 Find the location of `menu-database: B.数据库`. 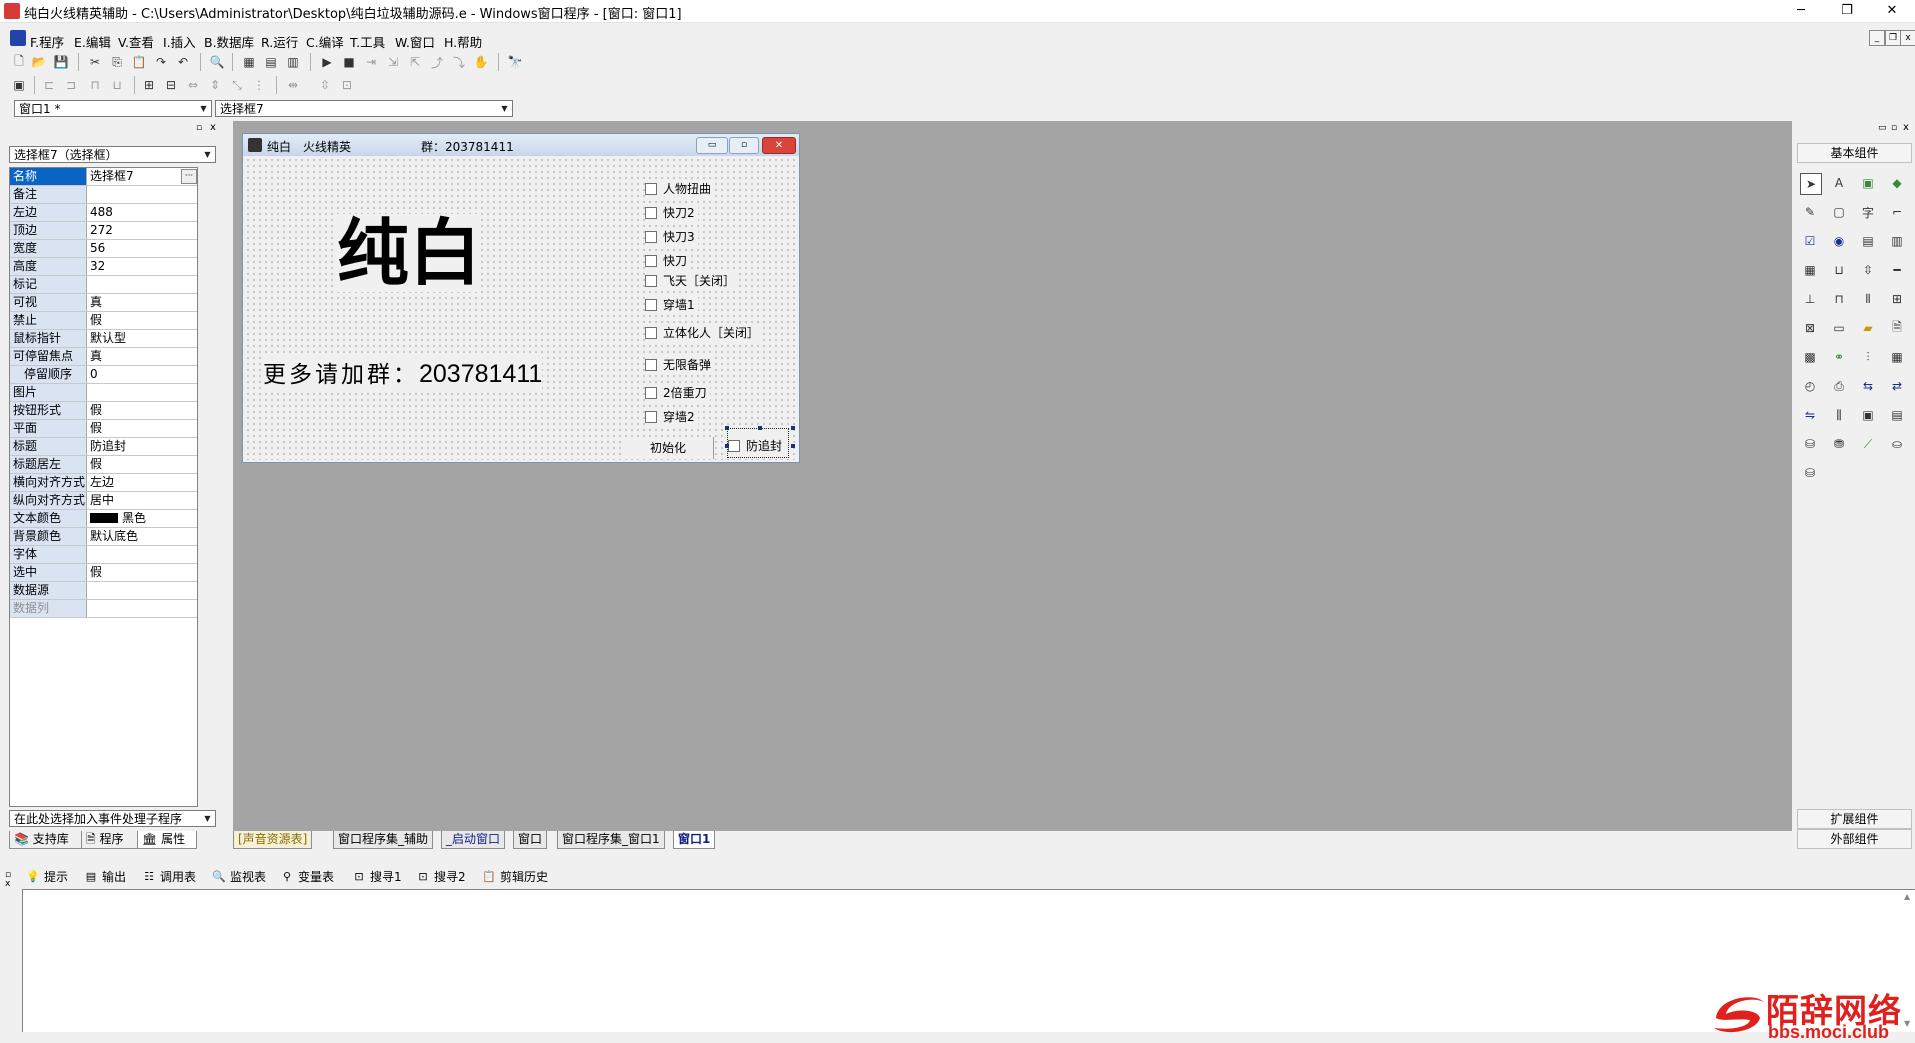

menu-database: B.数据库 is located at coordinates (229, 41).